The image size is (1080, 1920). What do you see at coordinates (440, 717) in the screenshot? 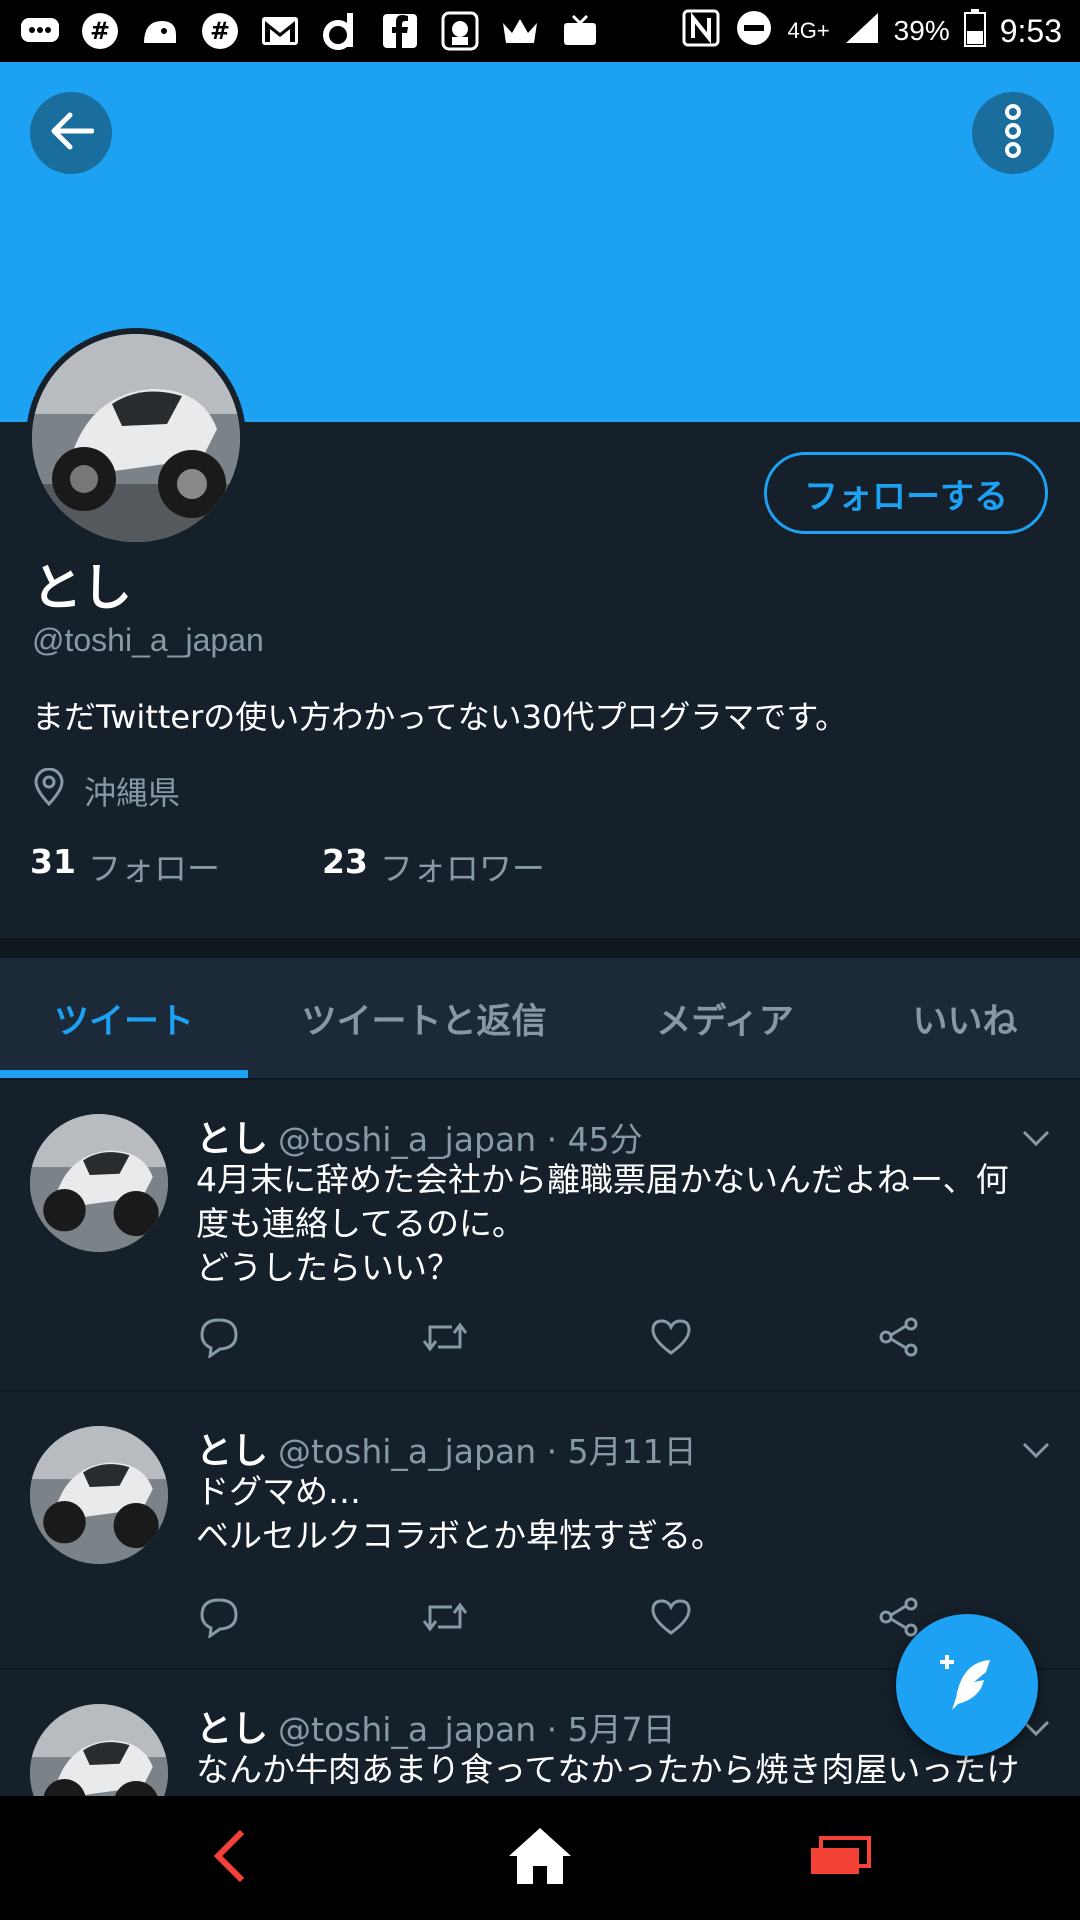
I see `profile-bio: まだTwitterの使い方わかってない30代プログラマです。` at bounding box center [440, 717].